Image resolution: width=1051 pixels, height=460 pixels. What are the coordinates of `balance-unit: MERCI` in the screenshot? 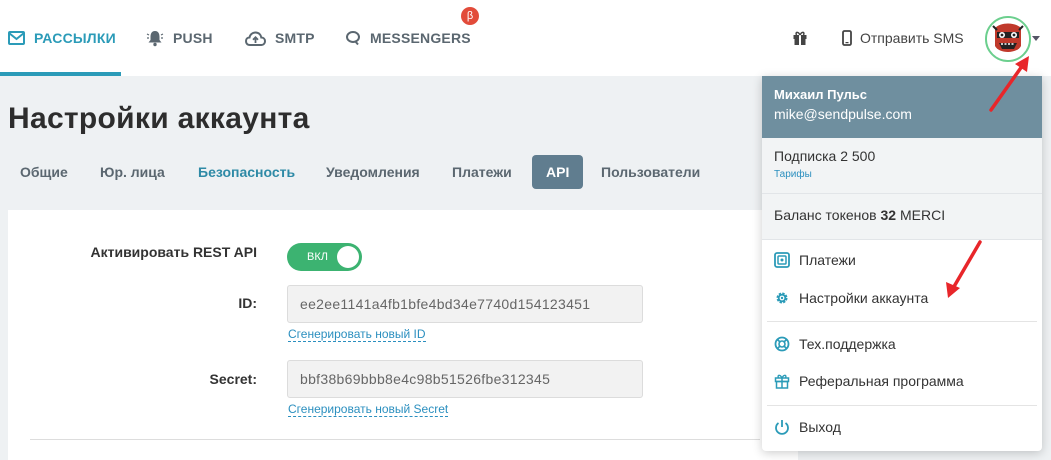 It's located at (922, 215).